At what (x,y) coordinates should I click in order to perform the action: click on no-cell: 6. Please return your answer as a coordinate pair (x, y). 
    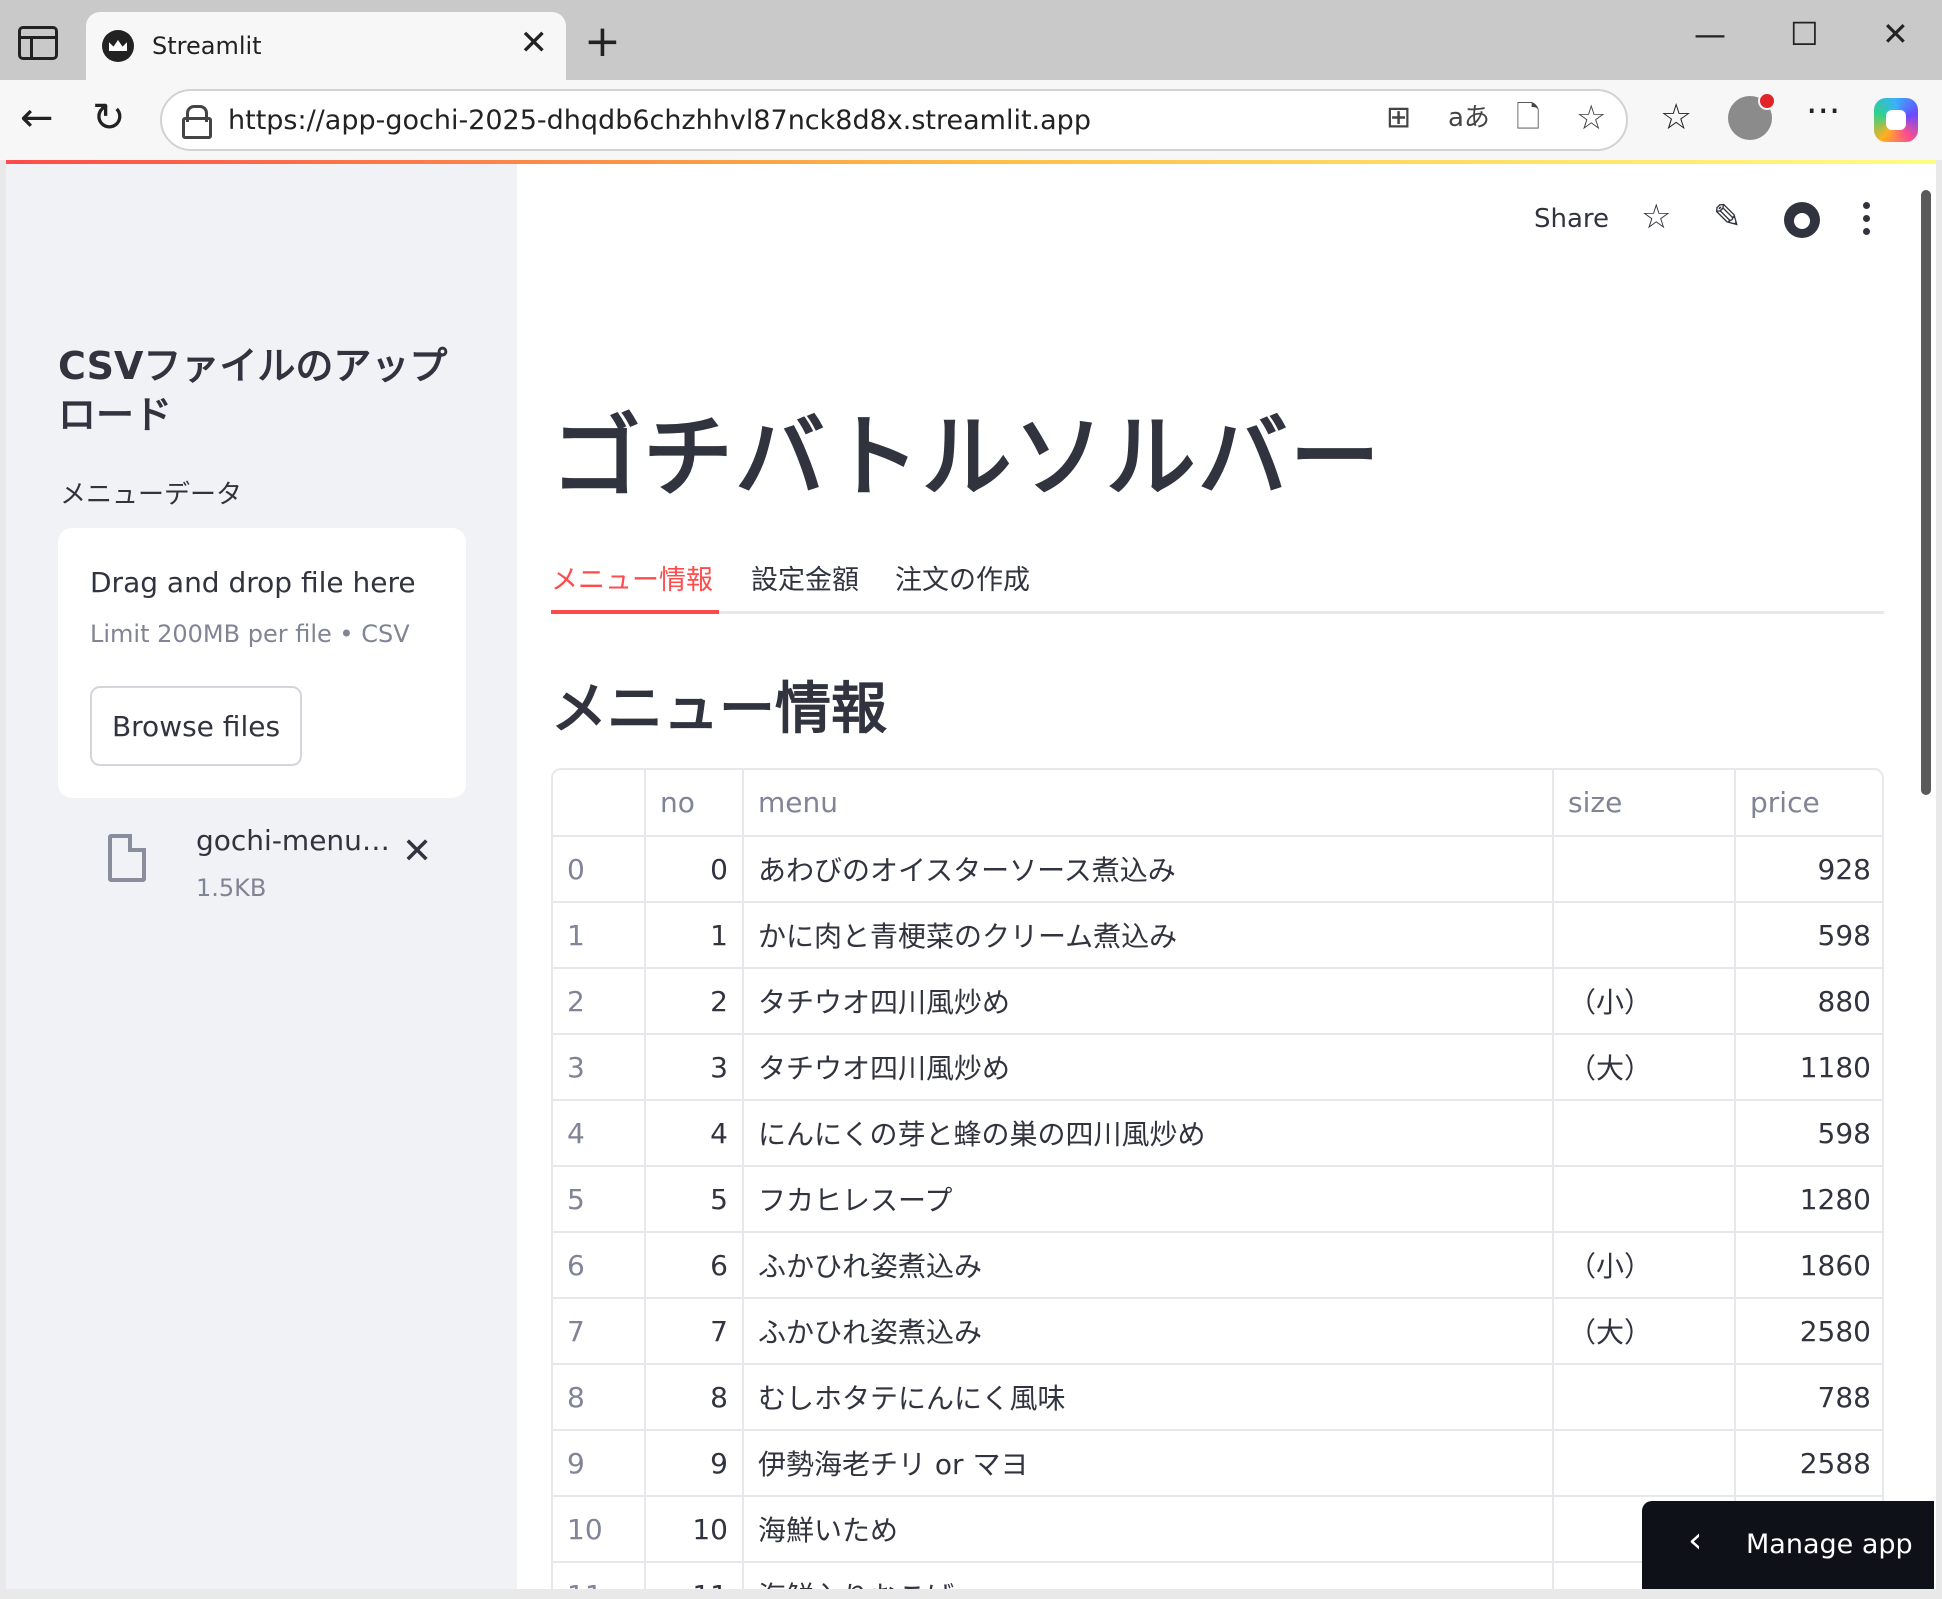
    Looking at the image, I should click on (694, 1265).